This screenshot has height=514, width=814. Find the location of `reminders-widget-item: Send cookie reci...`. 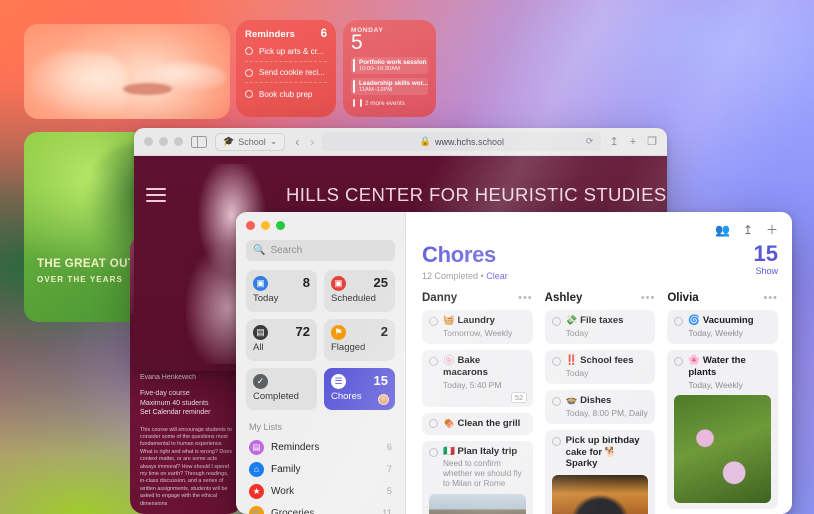

reminders-widget-item: Send cookie reci... is located at coordinates (286, 72).